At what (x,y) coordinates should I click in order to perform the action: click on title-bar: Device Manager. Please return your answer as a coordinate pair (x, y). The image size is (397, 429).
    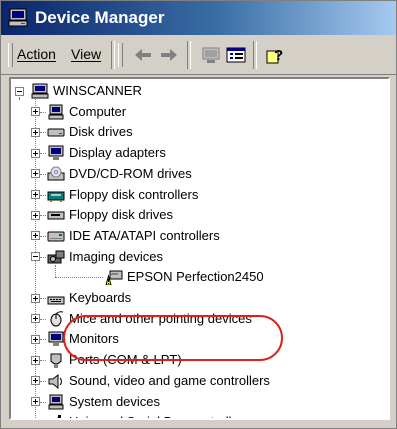
    Looking at the image, I should click on (198, 18).